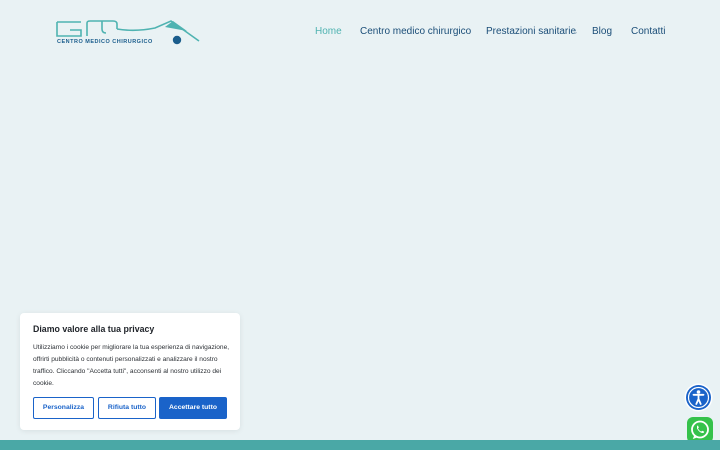 This screenshot has width=720, height=450. I want to click on nav-prestazioni: Prestazioni sanitarie, so click(531, 31).